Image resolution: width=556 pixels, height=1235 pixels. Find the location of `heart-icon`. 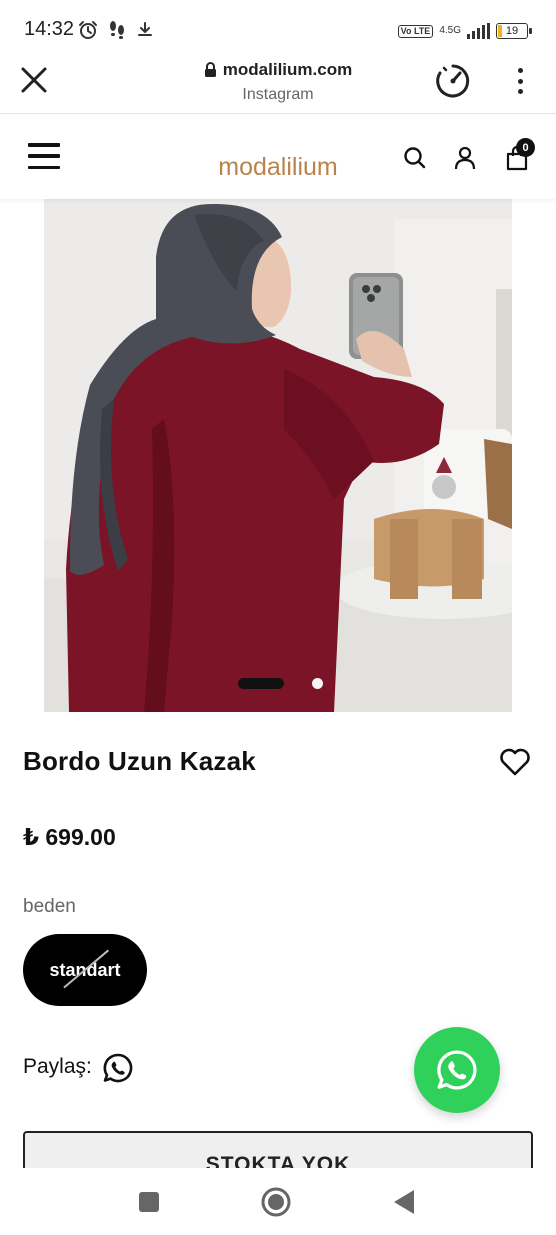

heart-icon is located at coordinates (515, 762).